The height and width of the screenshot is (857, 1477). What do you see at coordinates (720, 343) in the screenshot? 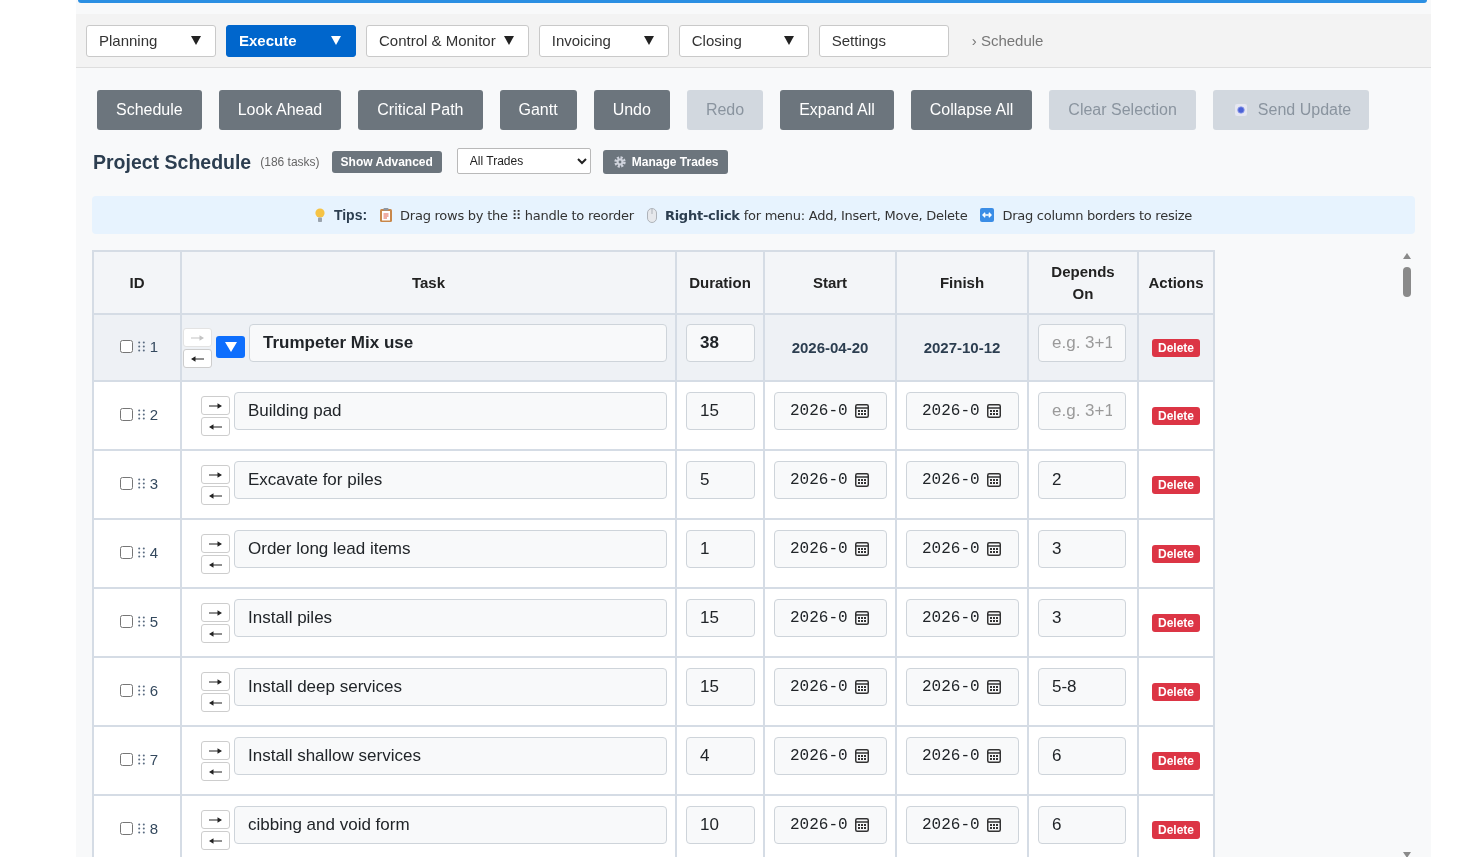
I see `duration-field: 38` at bounding box center [720, 343].